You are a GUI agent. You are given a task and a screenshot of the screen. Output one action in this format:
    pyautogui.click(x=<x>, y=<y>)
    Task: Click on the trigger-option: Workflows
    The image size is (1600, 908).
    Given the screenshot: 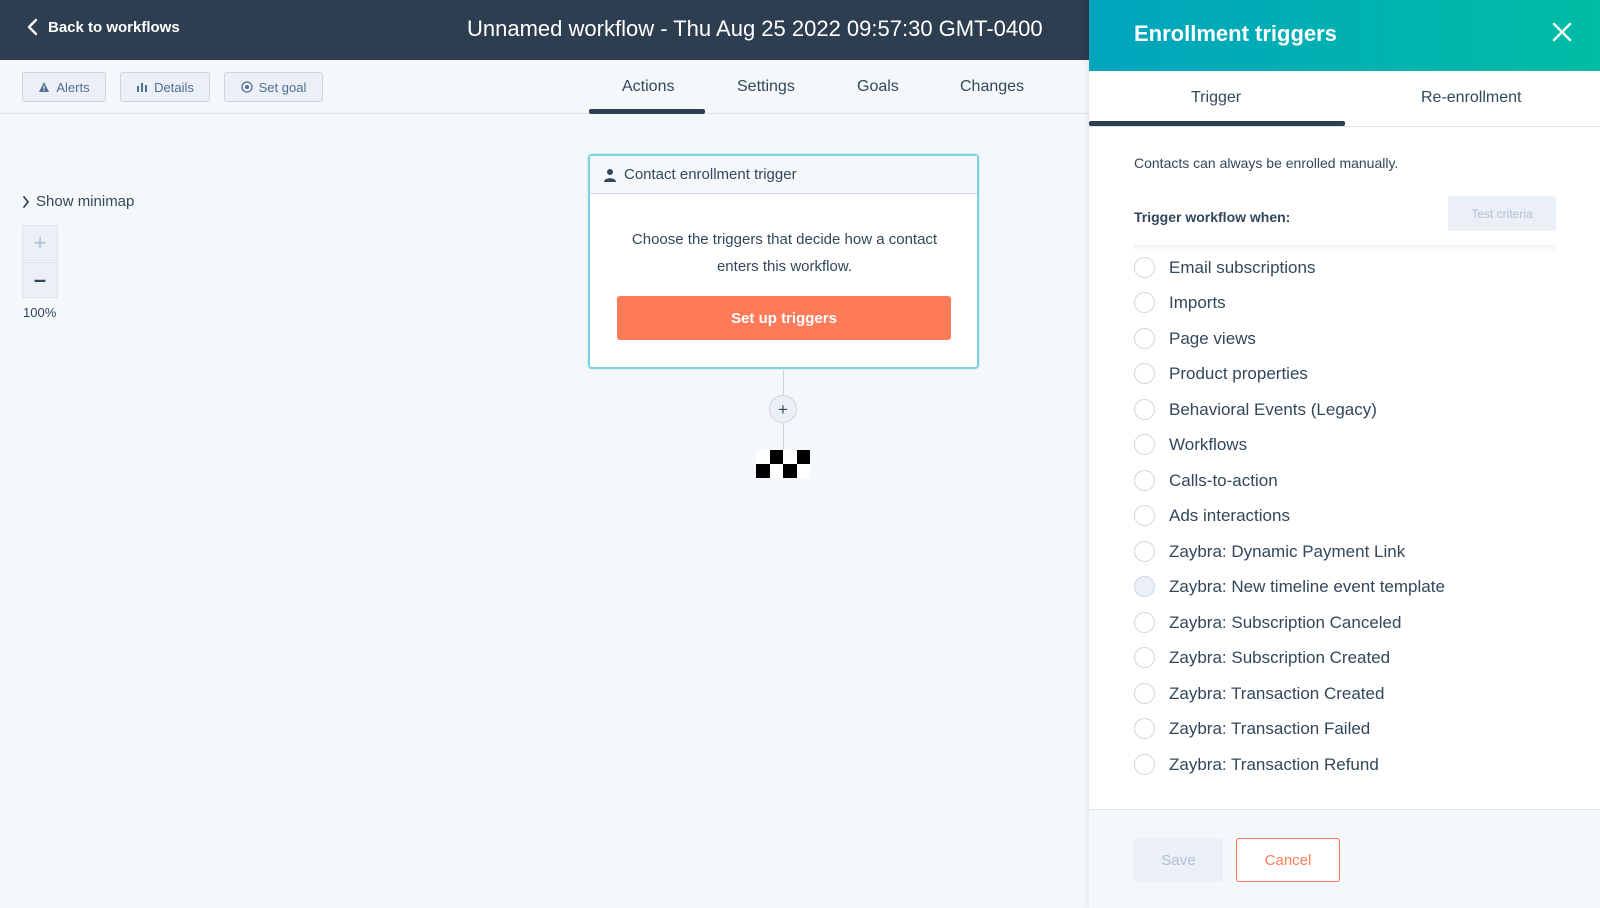 What is the action you would take?
    pyautogui.click(x=1190, y=444)
    